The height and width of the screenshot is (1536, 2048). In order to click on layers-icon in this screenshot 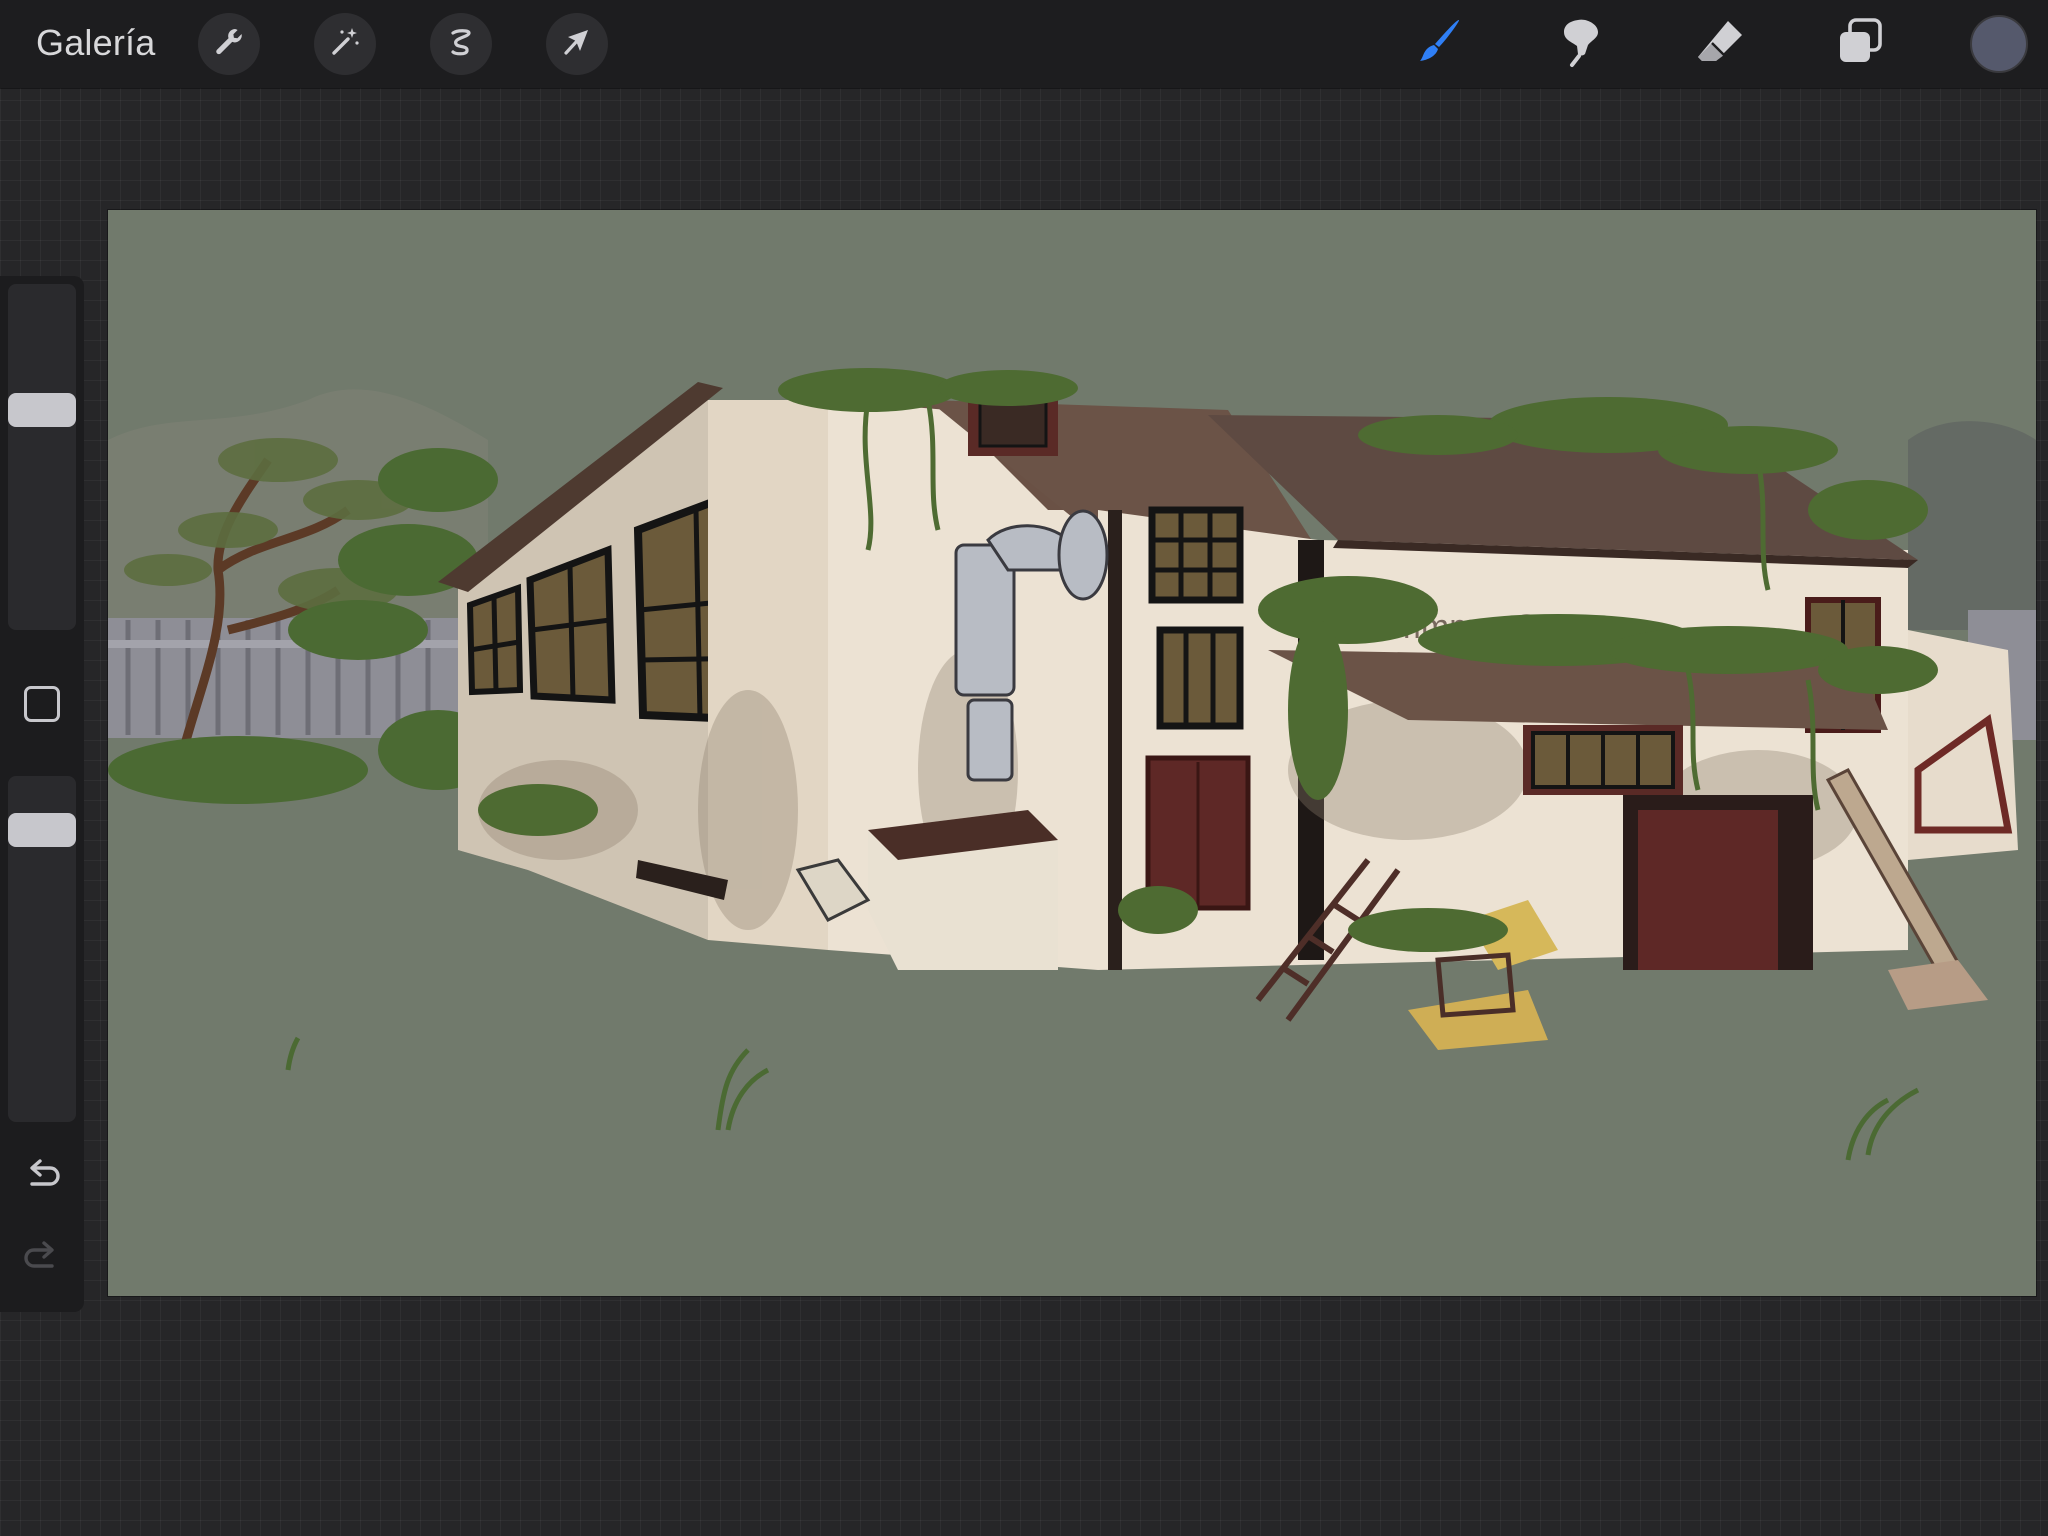, I will do `click(1860, 44)`.